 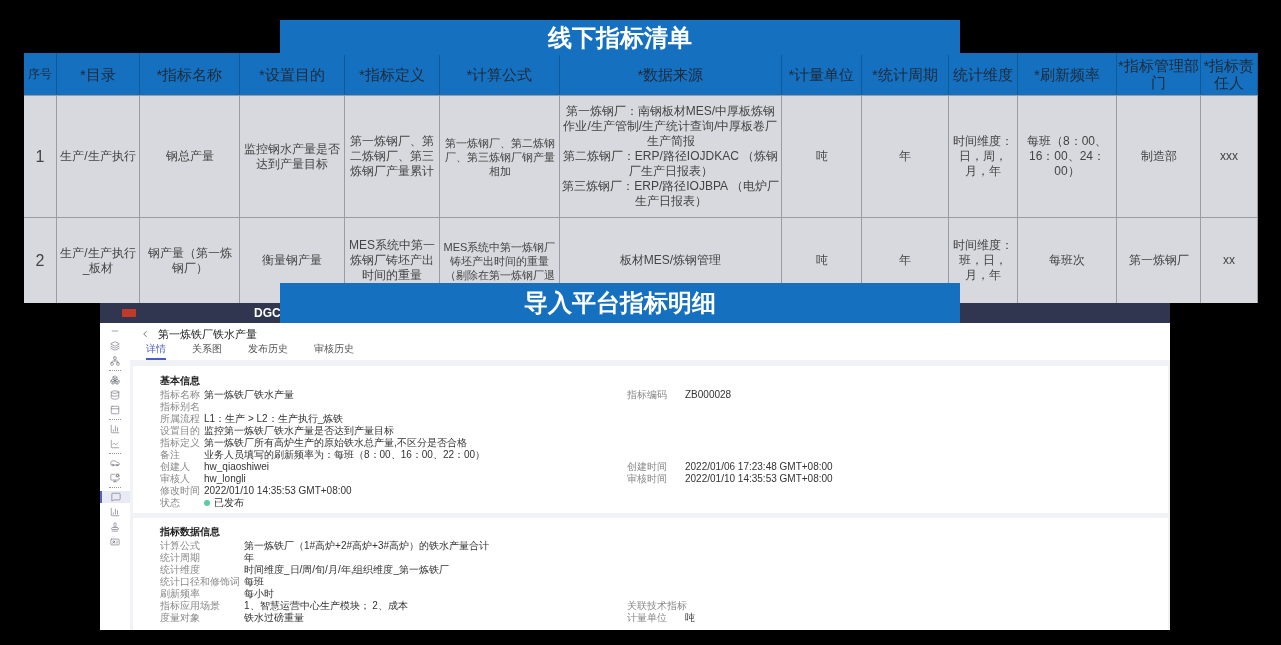 I want to click on network-icon, so click(x=115, y=361).